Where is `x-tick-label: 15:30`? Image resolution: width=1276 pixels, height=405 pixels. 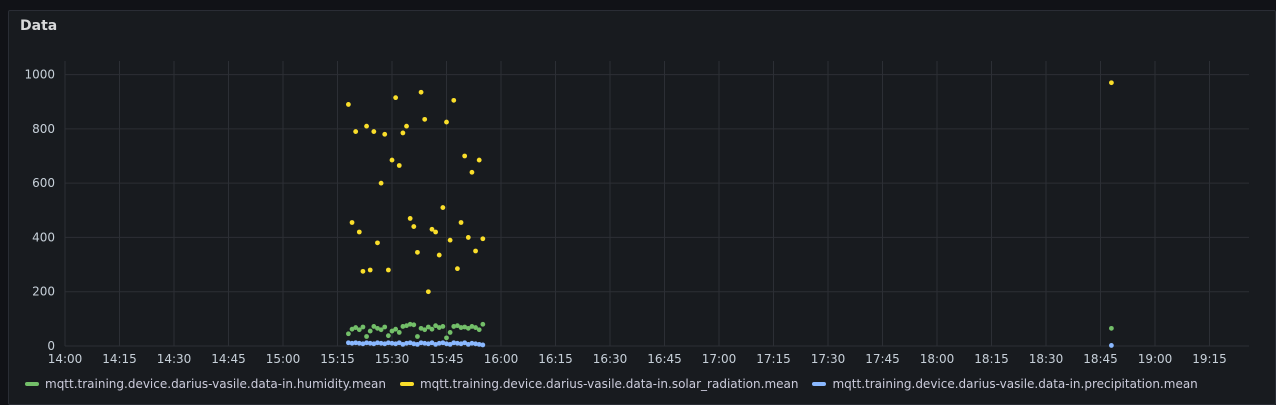
x-tick-label: 15:30 is located at coordinates (392, 359).